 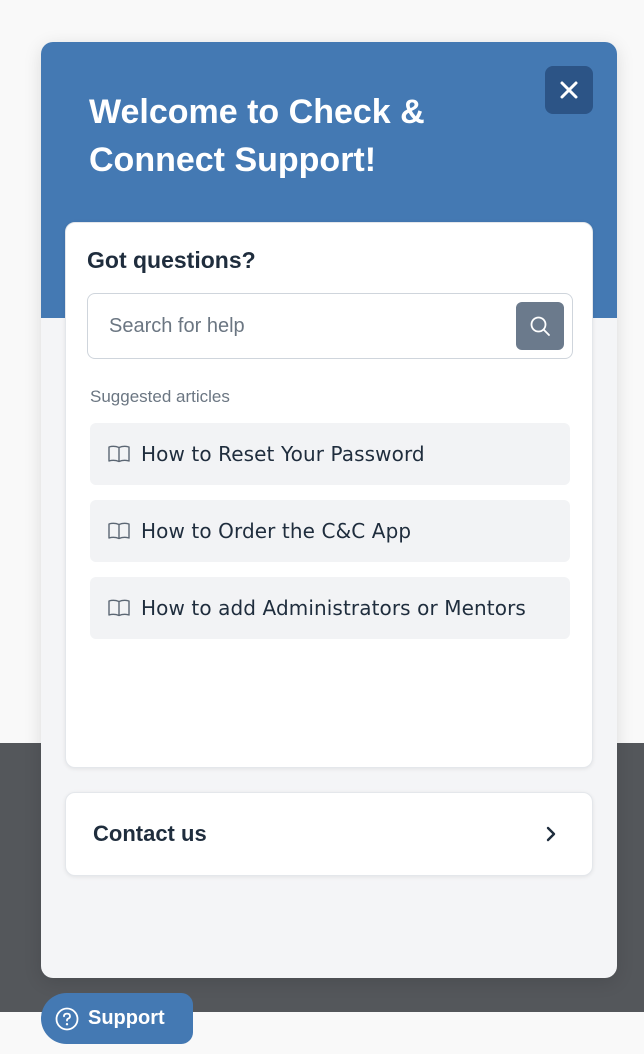 I want to click on search-input, so click(x=298, y=326).